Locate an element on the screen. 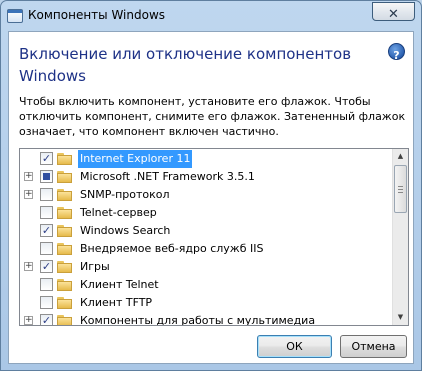 This screenshot has height=371, width=422. help-icon: ? is located at coordinates (396, 52).